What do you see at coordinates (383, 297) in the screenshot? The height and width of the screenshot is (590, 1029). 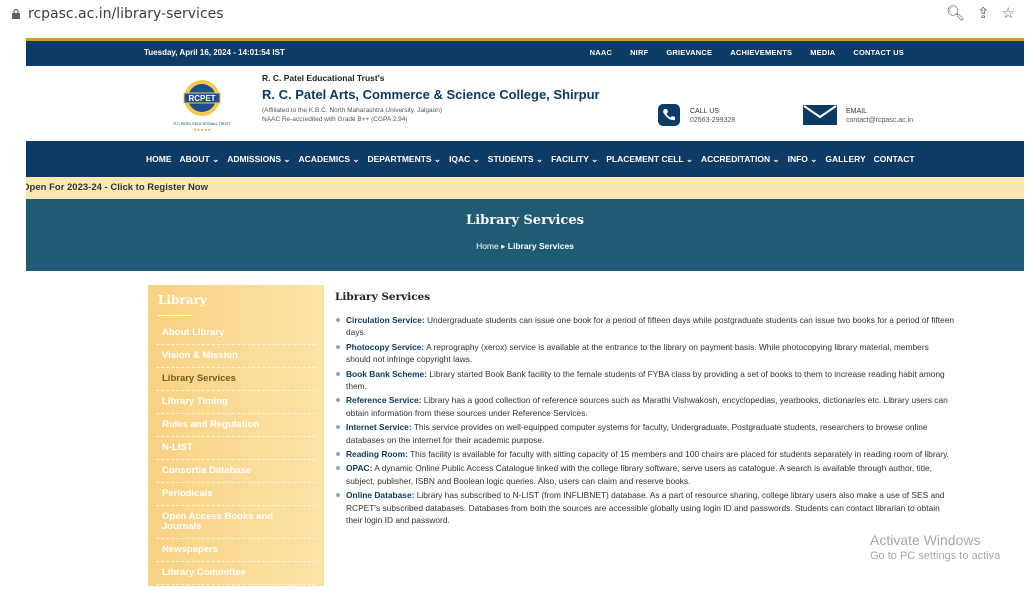 I see `content-title: Library Services` at bounding box center [383, 297].